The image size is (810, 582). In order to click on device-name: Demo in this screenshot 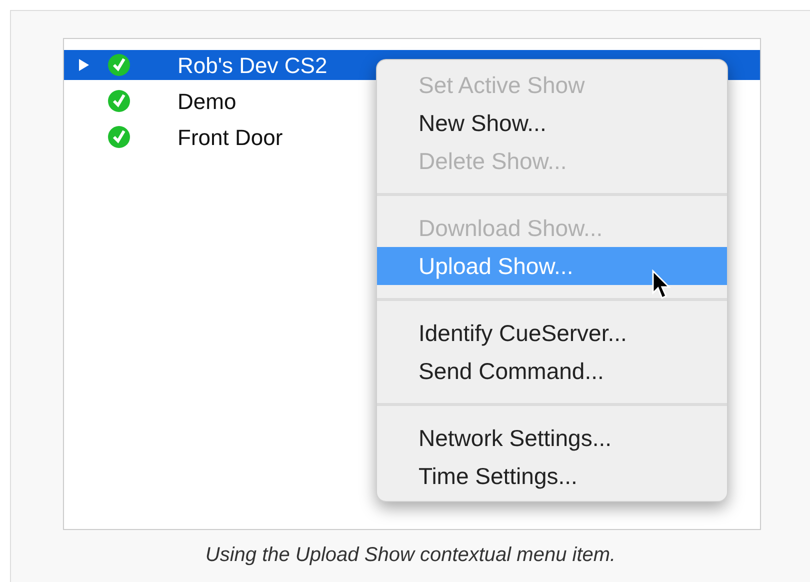, I will do `click(208, 102)`.